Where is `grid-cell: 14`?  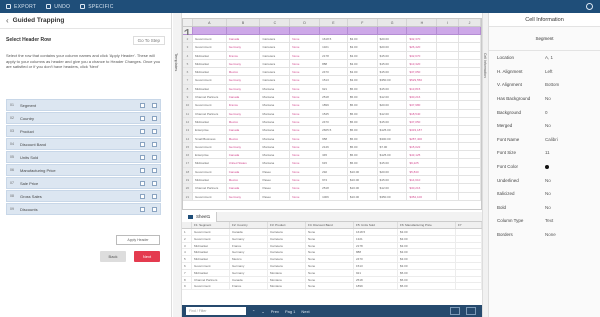
grid-cell: 14 is located at coordinates (188, 138).